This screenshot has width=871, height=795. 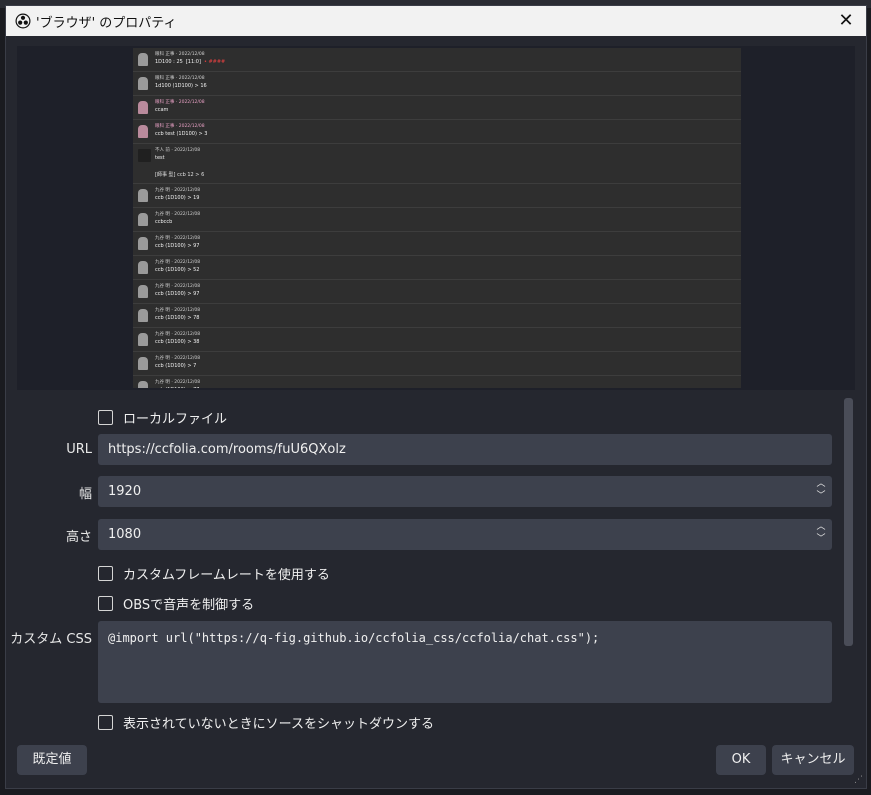 I want to click on message-text: ccbccb, so click(x=163, y=222).